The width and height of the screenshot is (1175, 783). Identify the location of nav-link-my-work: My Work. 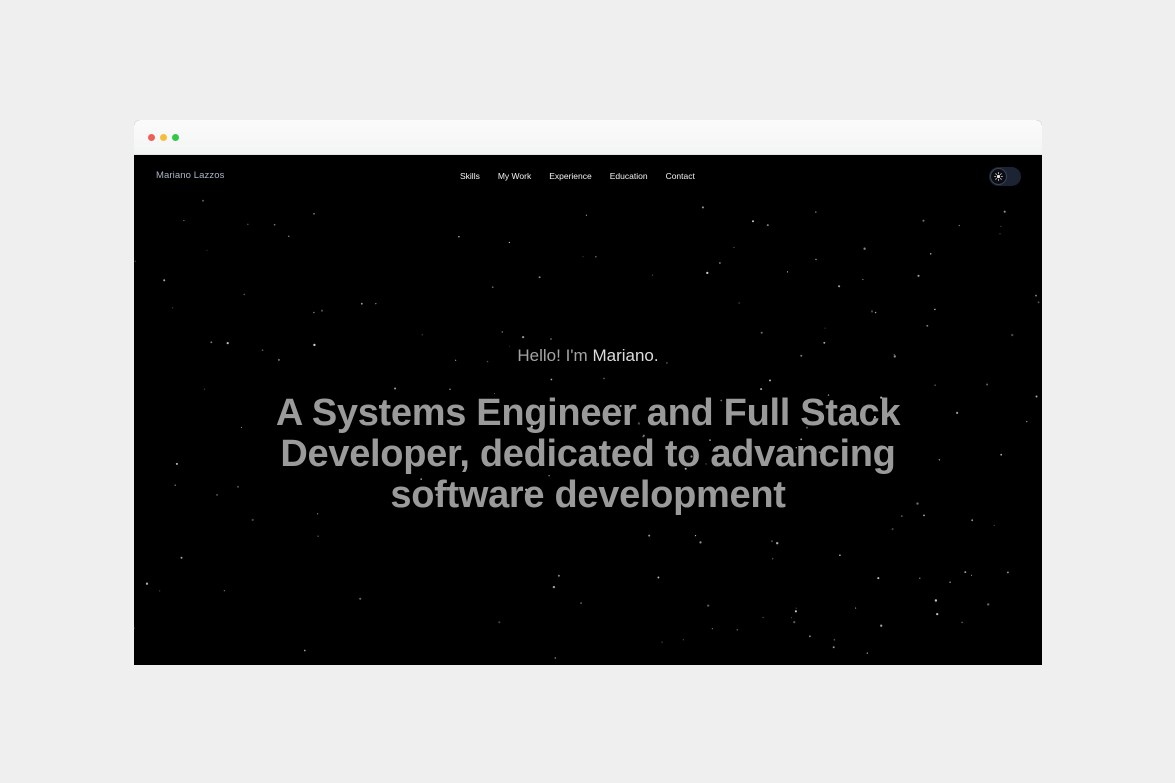
(514, 176).